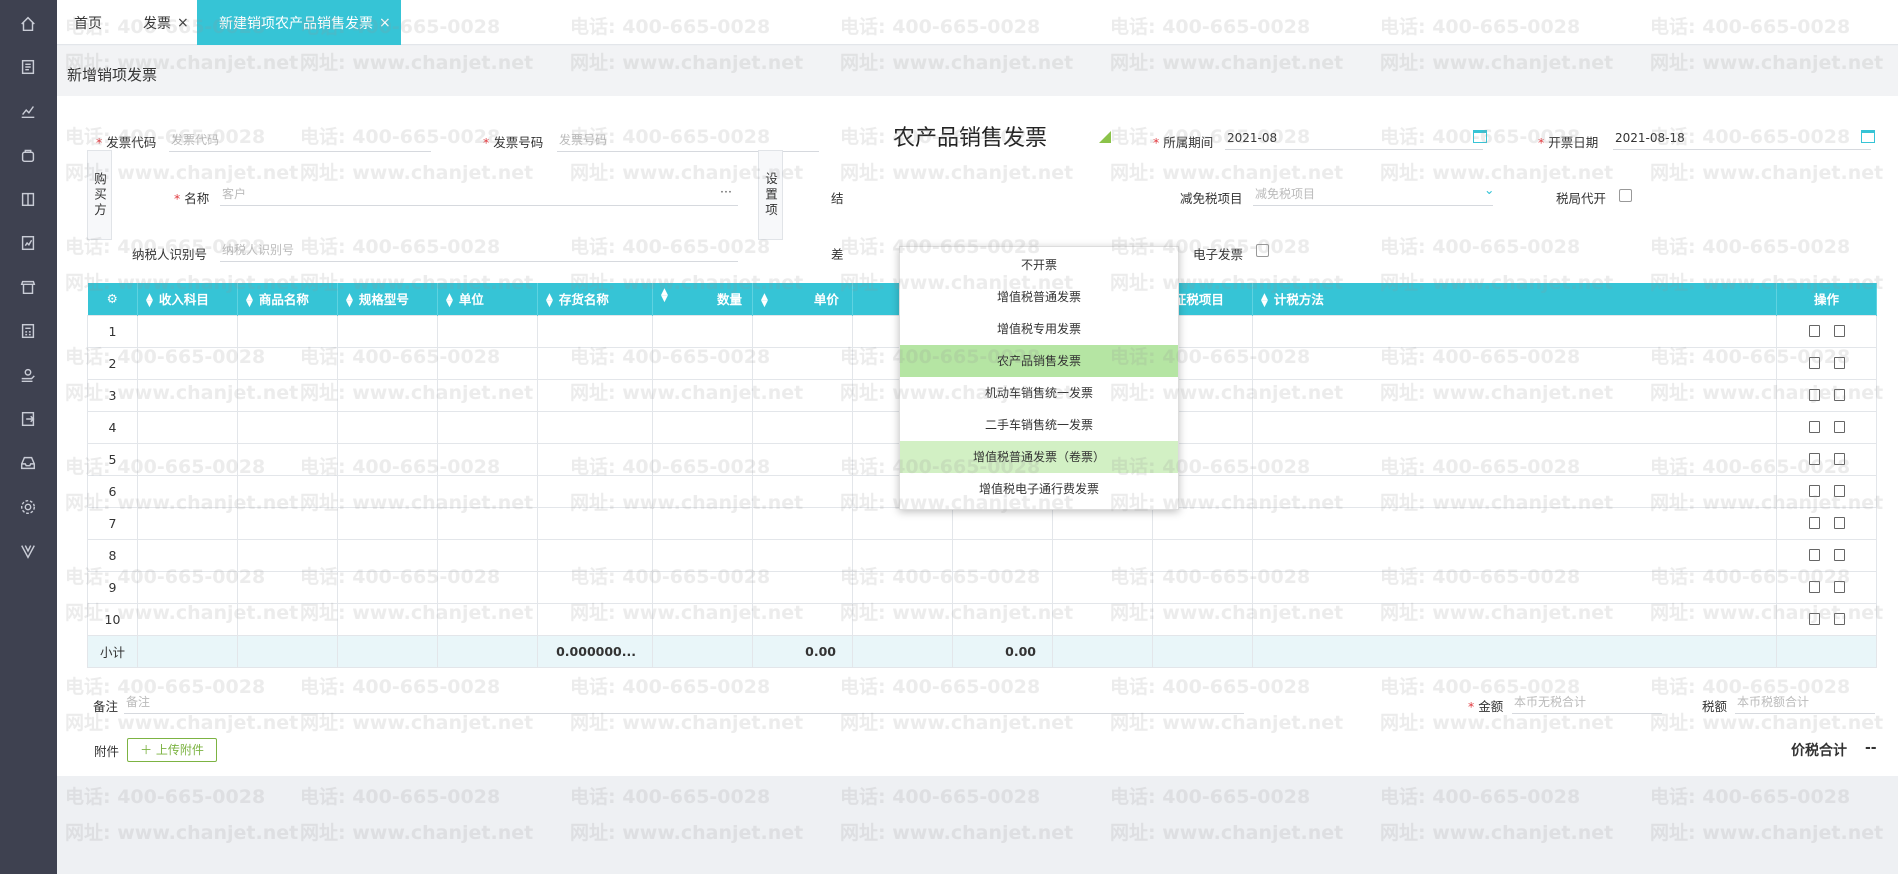 Image resolution: width=1898 pixels, height=874 pixels. I want to click on bag-icon, so click(28, 155).